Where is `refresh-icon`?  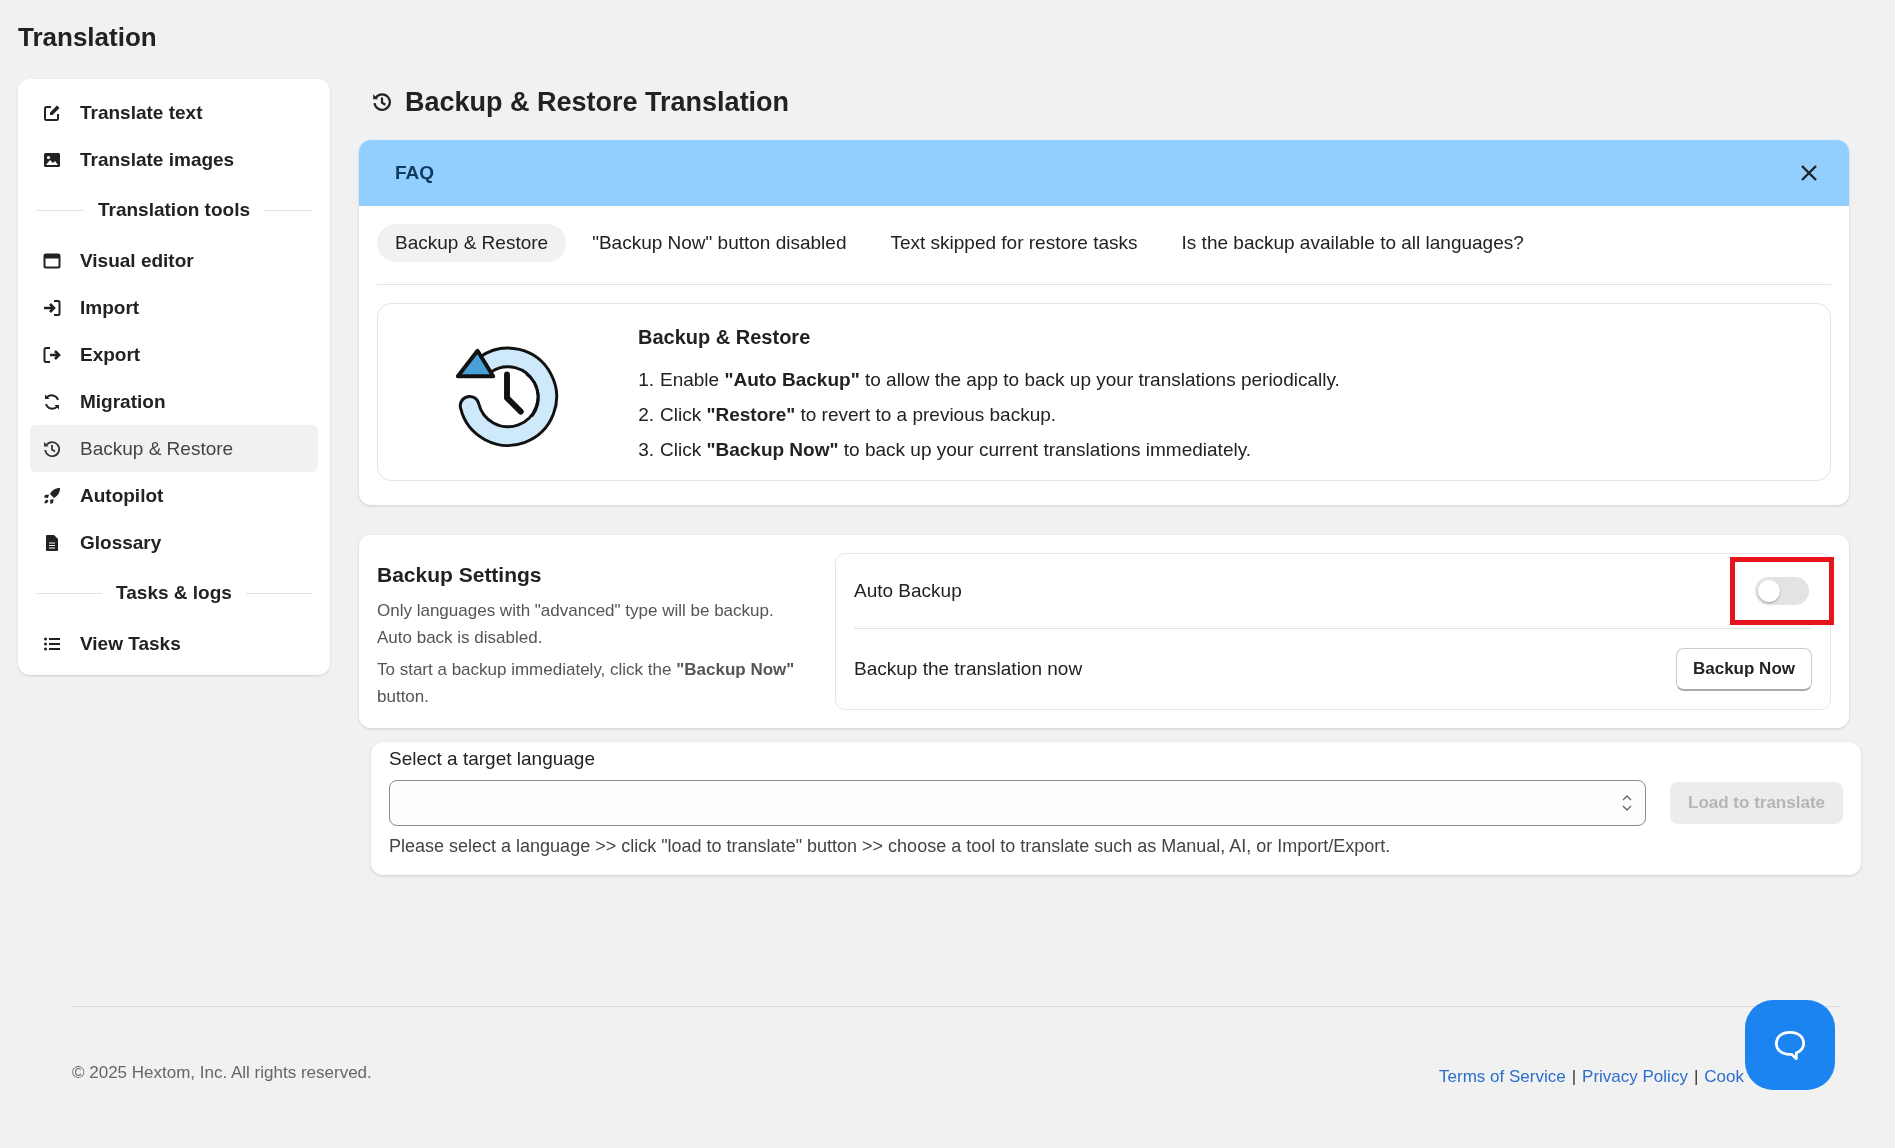 refresh-icon is located at coordinates (52, 401).